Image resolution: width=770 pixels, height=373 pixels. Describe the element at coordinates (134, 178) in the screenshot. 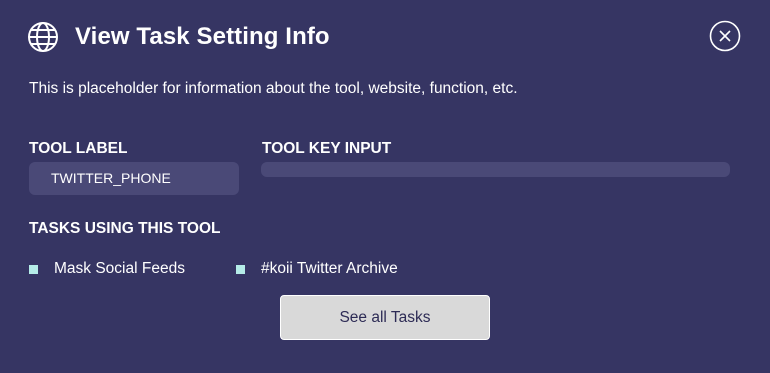

I see `tool-label-value: TWITTER_PHONE` at that location.